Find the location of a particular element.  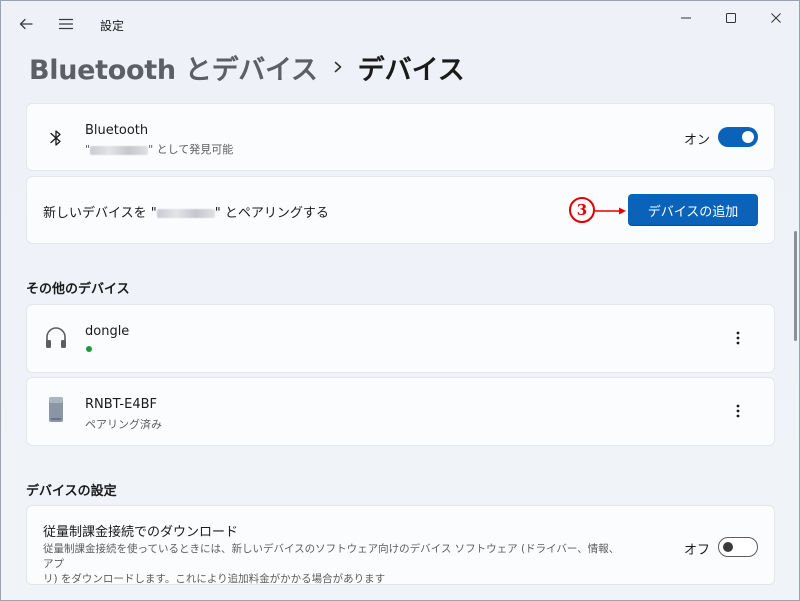

title-bar: 設定 is located at coordinates (400, 24).